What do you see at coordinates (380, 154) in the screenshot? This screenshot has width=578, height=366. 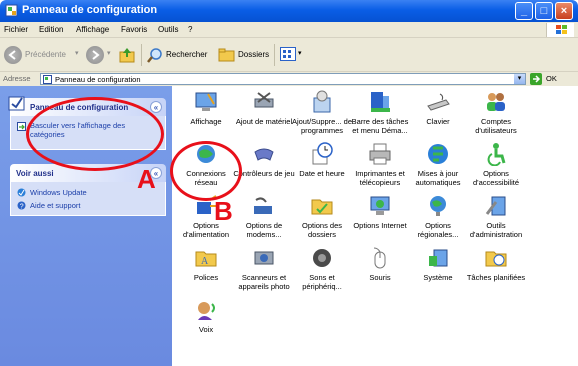 I see `printer-icon` at bounding box center [380, 154].